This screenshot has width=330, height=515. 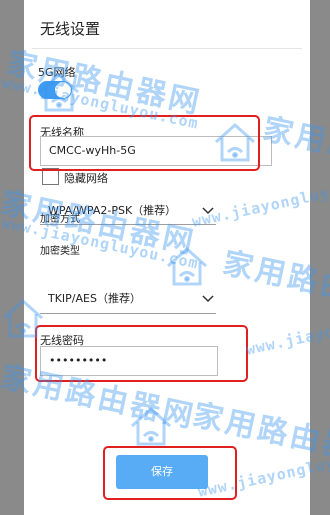 What do you see at coordinates (94, 298) in the screenshot?
I see `encryption-type-value: TKIP/AES（推荐）` at bounding box center [94, 298].